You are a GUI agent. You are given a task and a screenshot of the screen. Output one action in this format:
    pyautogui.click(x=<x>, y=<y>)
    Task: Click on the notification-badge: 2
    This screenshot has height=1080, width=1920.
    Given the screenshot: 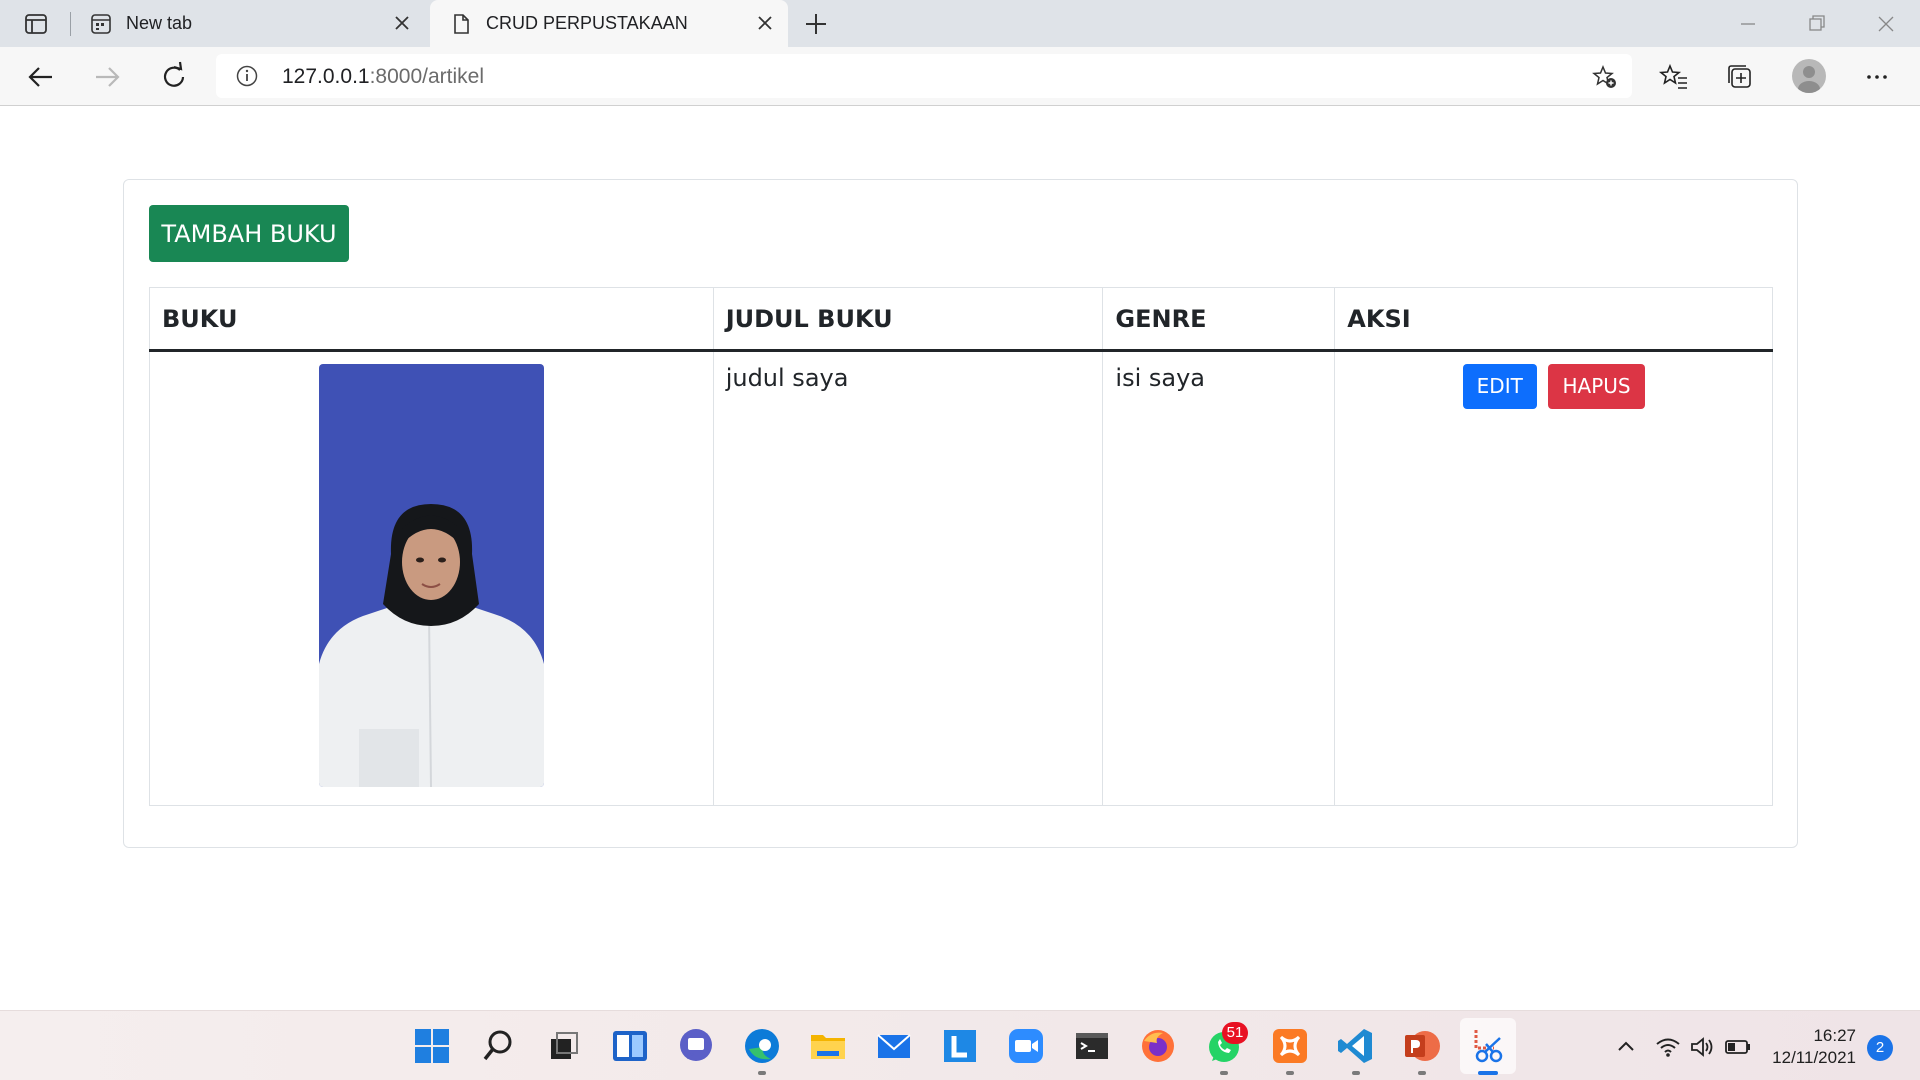 What is the action you would take?
    pyautogui.click(x=1880, y=1048)
    